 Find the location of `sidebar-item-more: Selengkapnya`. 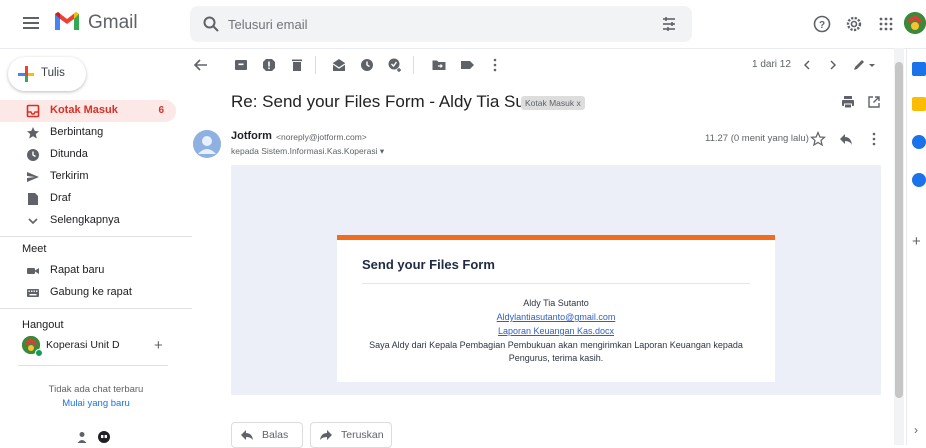

sidebar-item-more: Selengkapnya is located at coordinates (89, 221).